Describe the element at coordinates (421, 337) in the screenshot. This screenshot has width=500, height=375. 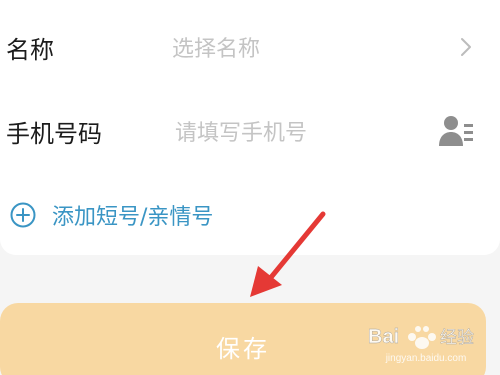
I see `baidu-logo: Bai 经验` at that location.